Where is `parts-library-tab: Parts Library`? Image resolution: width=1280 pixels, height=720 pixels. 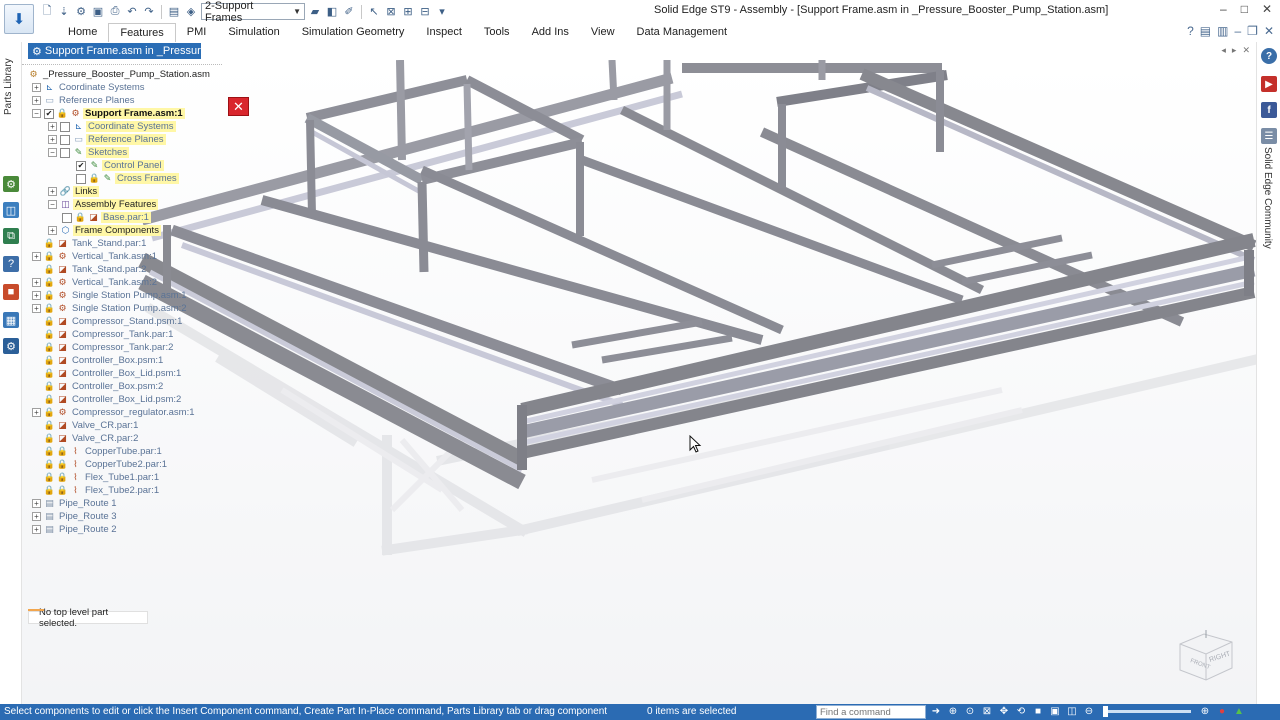
parts-library-tab: Parts Library is located at coordinates (8, 87).